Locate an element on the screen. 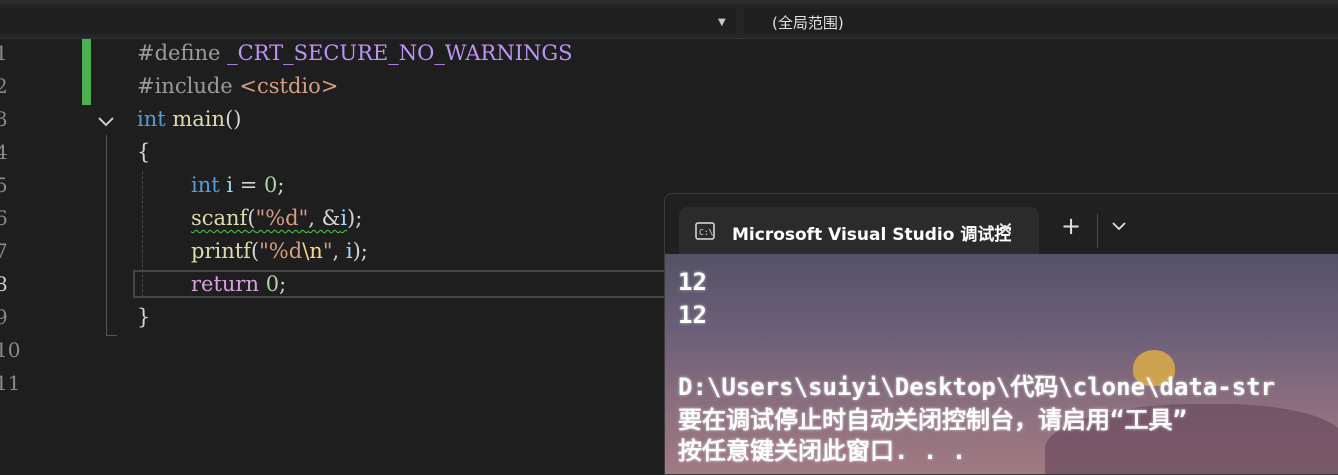  variable: i is located at coordinates (349, 251).